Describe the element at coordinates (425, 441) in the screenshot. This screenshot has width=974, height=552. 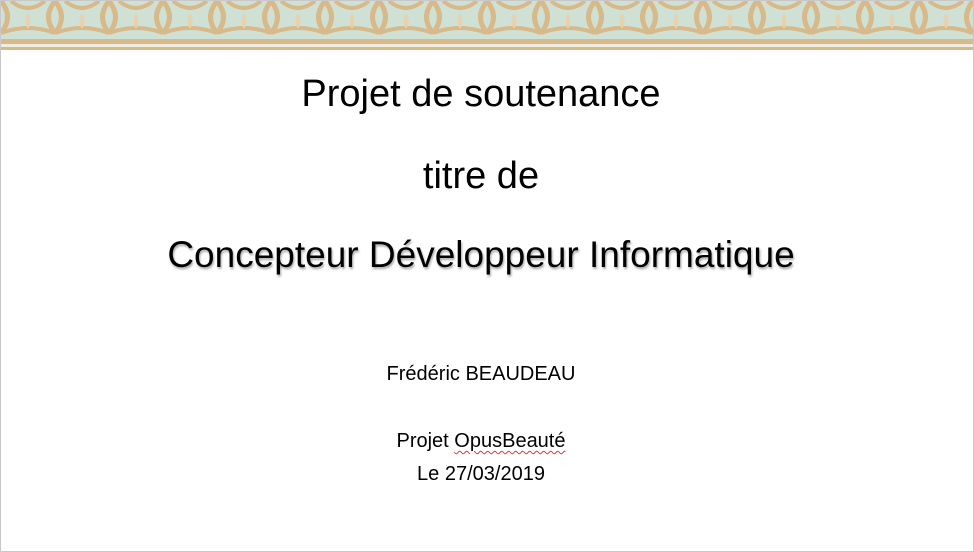
I see `project-prefix: Projet` at that location.